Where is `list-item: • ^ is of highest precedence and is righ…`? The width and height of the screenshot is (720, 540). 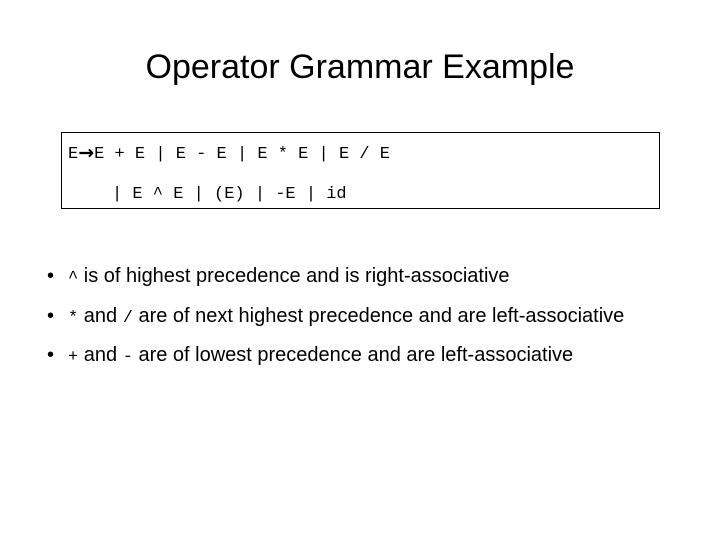
list-item: • ^ is of highest precedence and is righ… is located at coordinates (363, 278).